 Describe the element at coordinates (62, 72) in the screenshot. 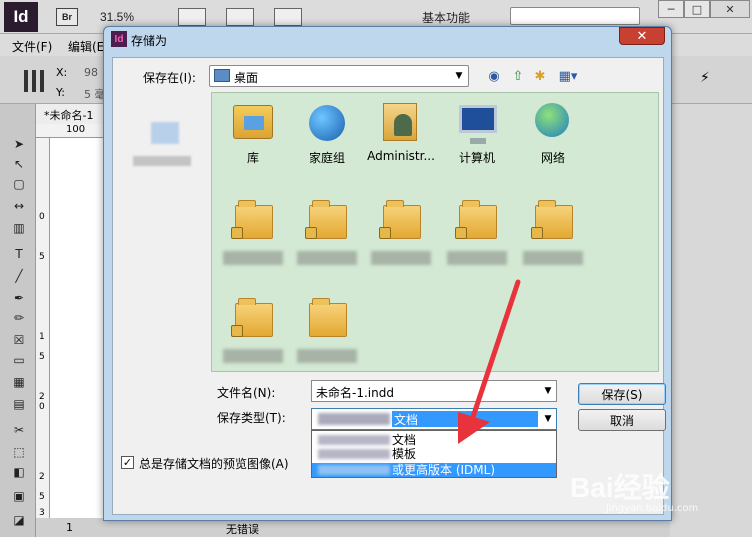

I see `x-label: X:` at that location.